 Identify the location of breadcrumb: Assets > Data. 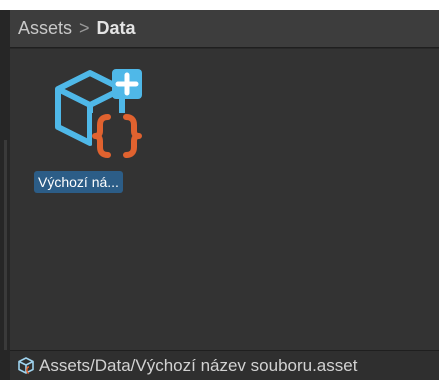
(224, 29).